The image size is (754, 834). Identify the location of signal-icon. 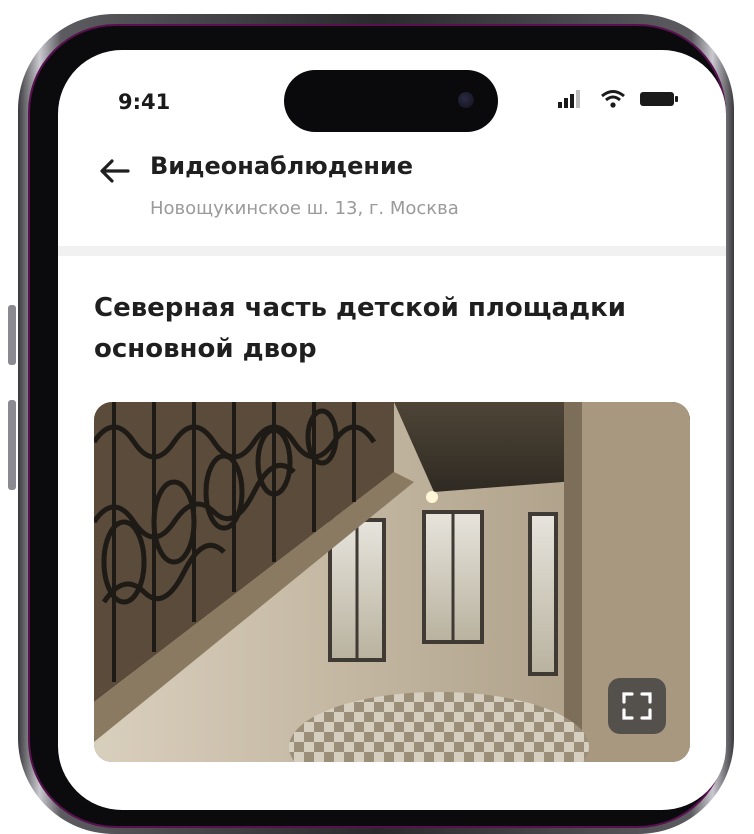
(569, 99).